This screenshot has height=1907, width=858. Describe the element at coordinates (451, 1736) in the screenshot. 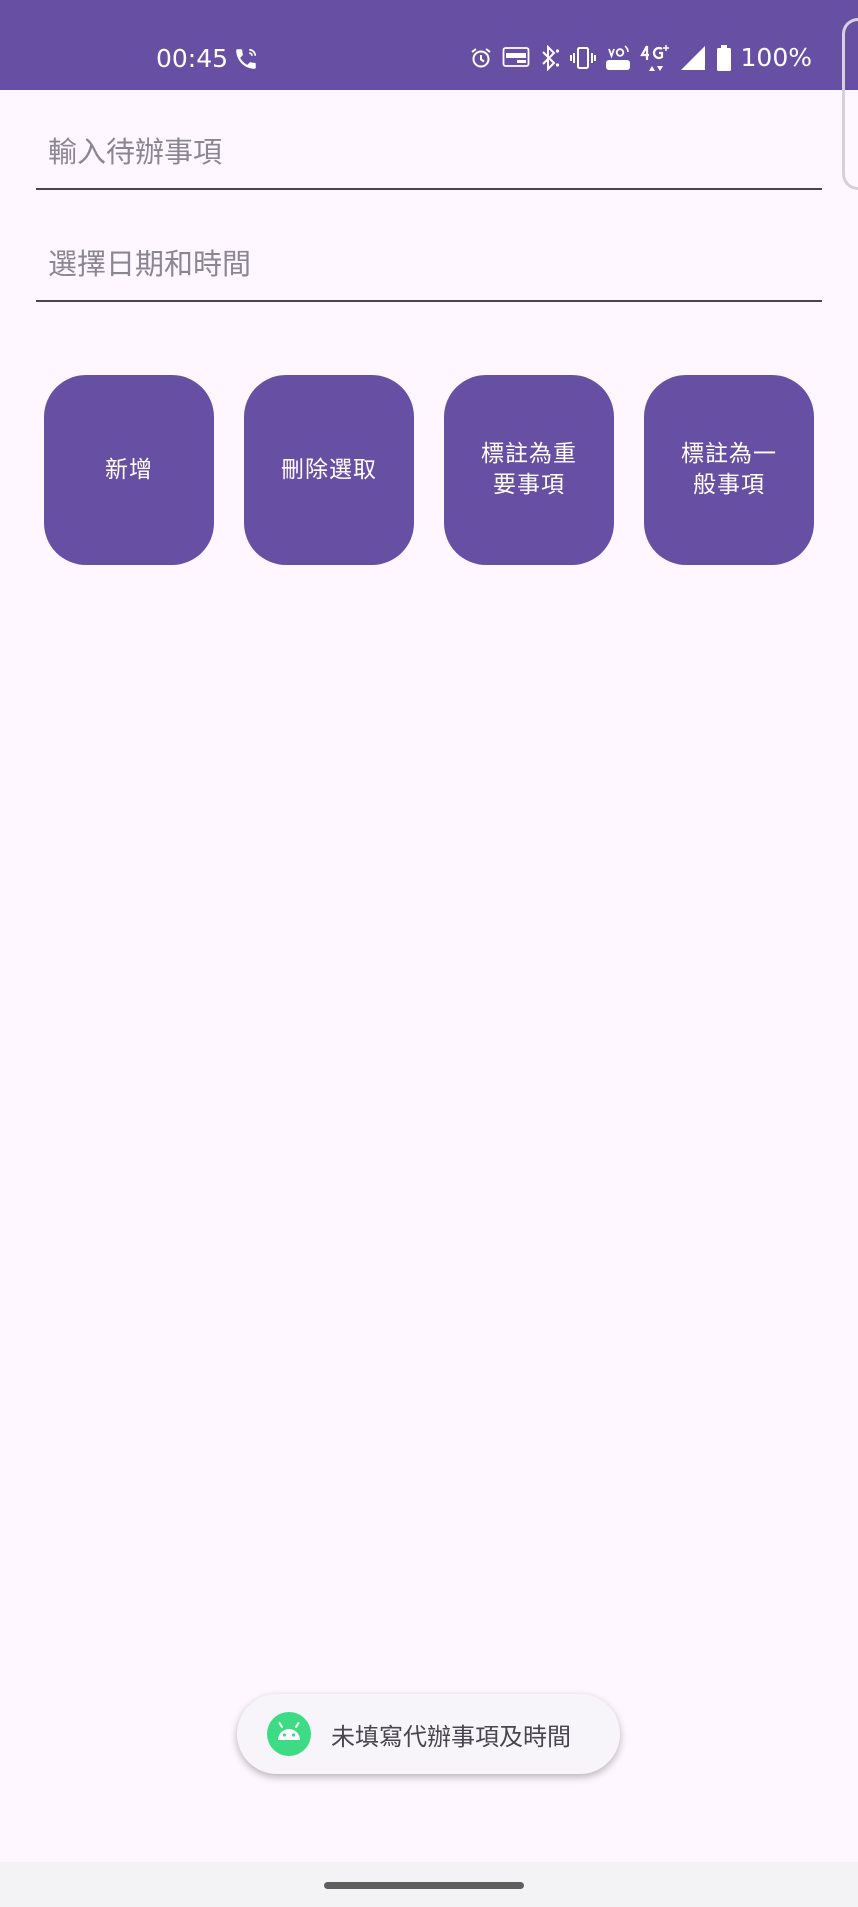

I see `toast-message: 未填寫代辦事項及時間` at that location.